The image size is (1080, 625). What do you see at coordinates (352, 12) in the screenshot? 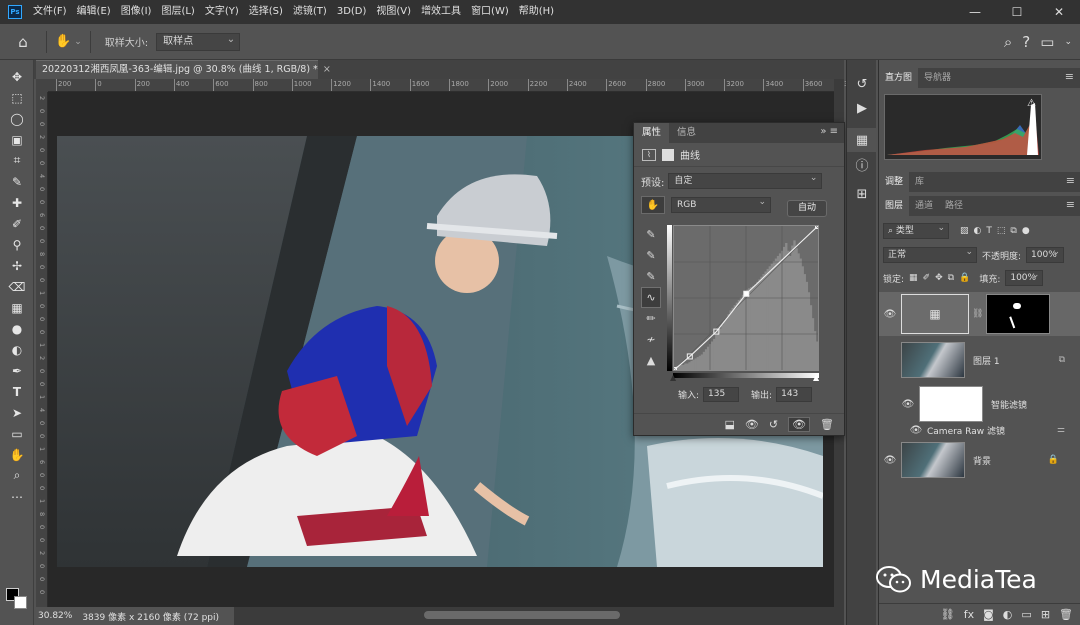
I see `menu-item: 3D(D)` at bounding box center [352, 12].